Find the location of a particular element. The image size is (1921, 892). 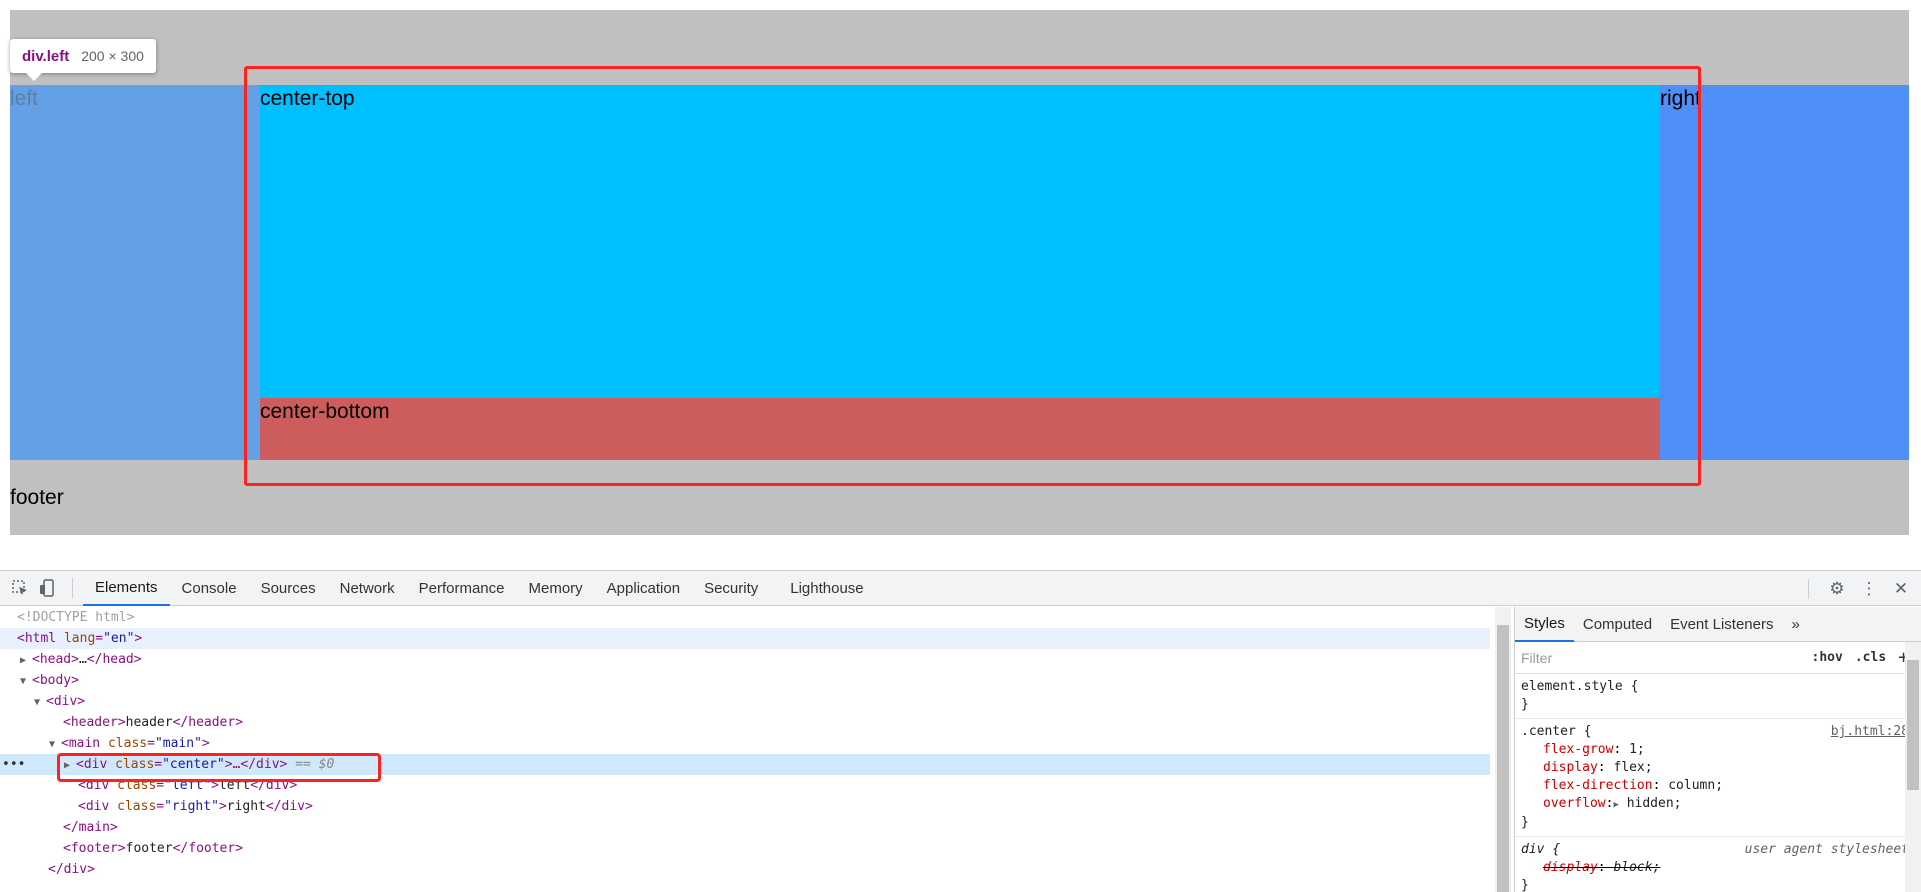

decl-value: block; is located at coordinates (1637, 867).